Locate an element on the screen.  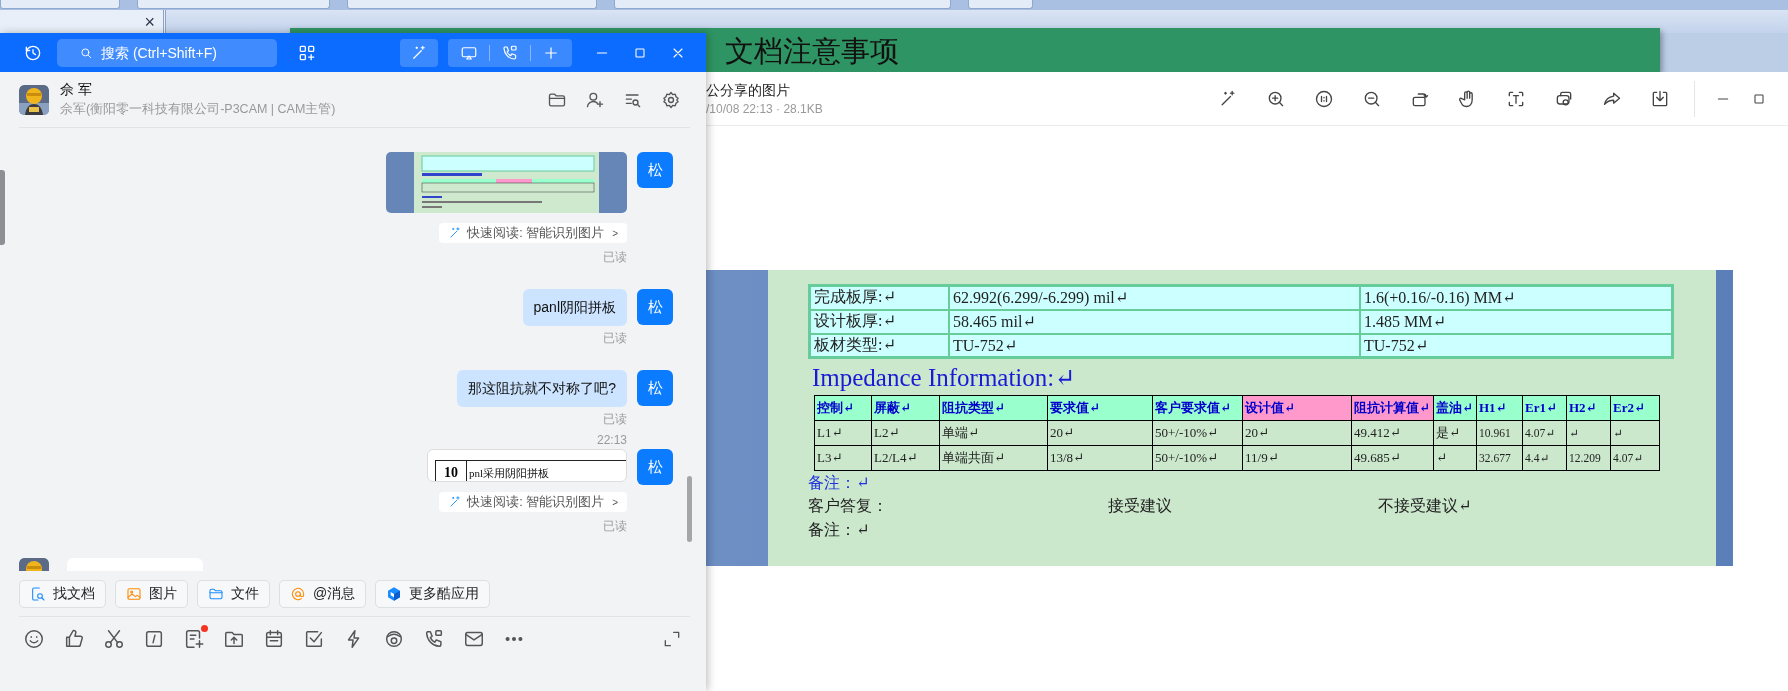
image-title: 公分享的图片 is located at coordinates (748, 90).